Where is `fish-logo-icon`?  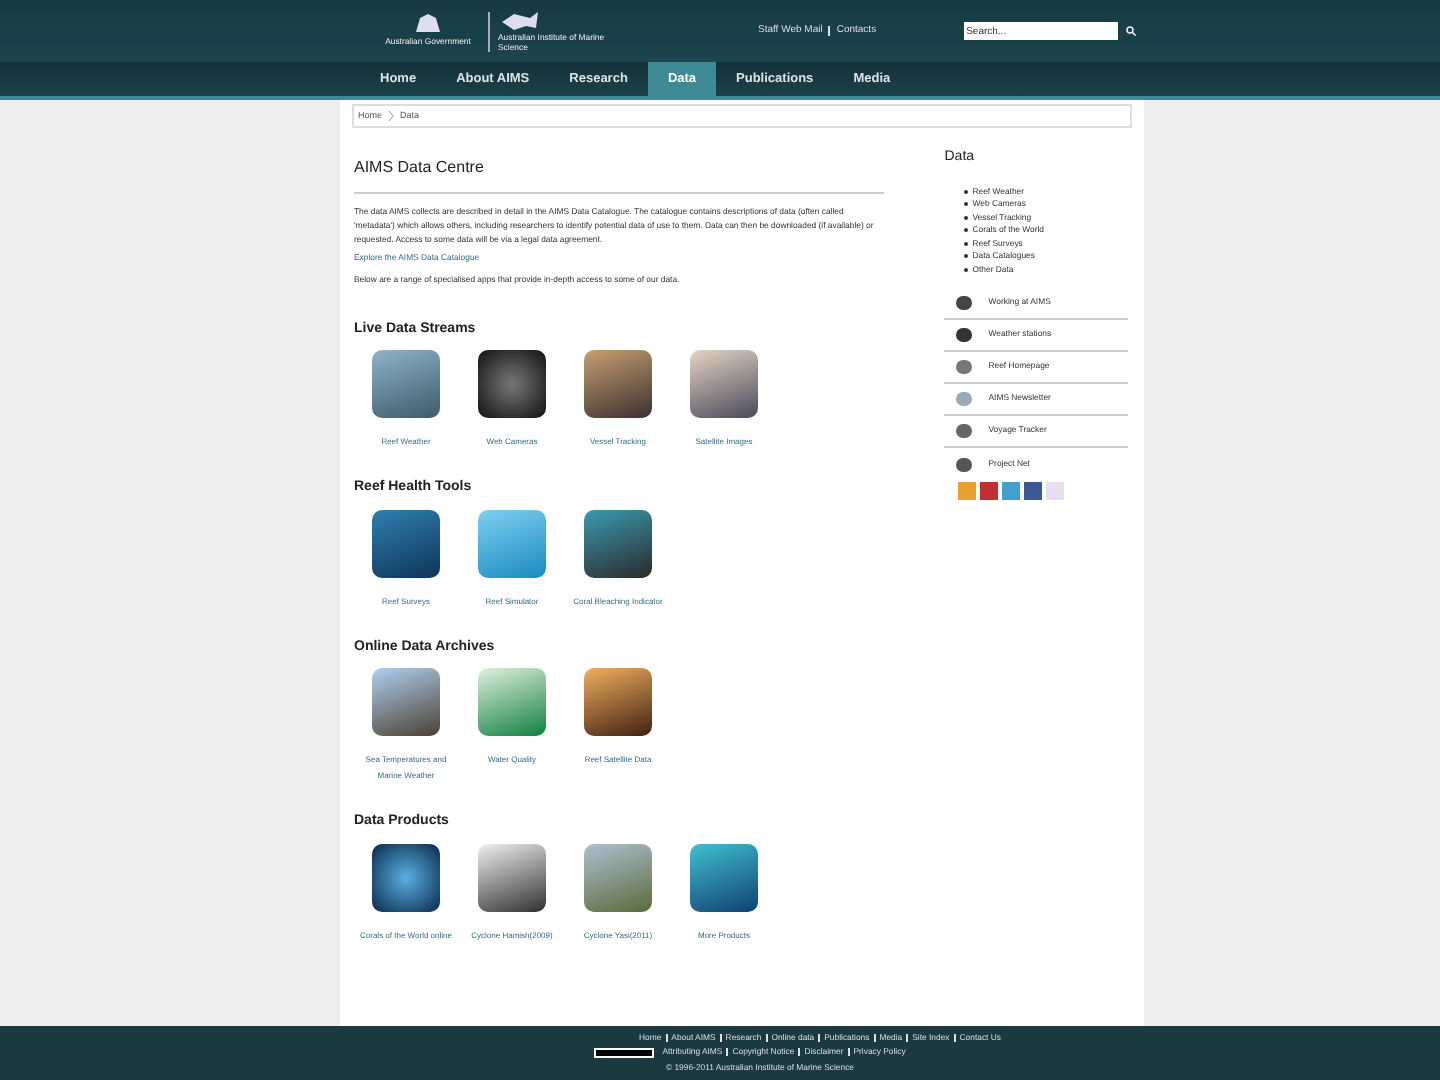
fish-logo-icon is located at coordinates (520, 21).